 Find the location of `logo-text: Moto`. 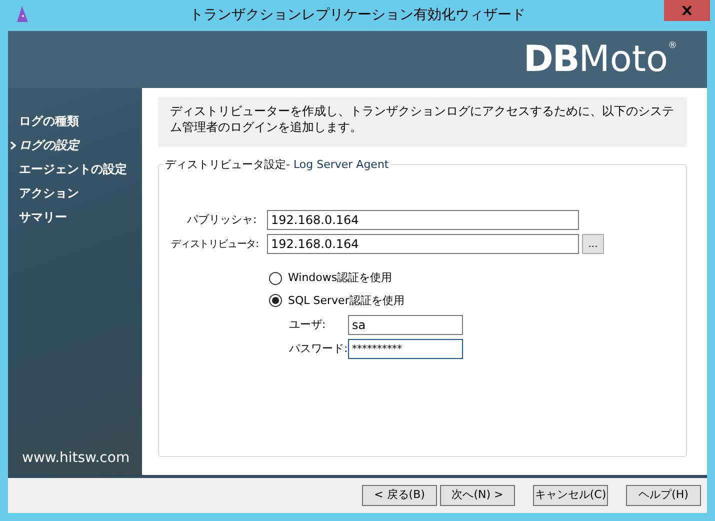

logo-text: Moto is located at coordinates (623, 60).